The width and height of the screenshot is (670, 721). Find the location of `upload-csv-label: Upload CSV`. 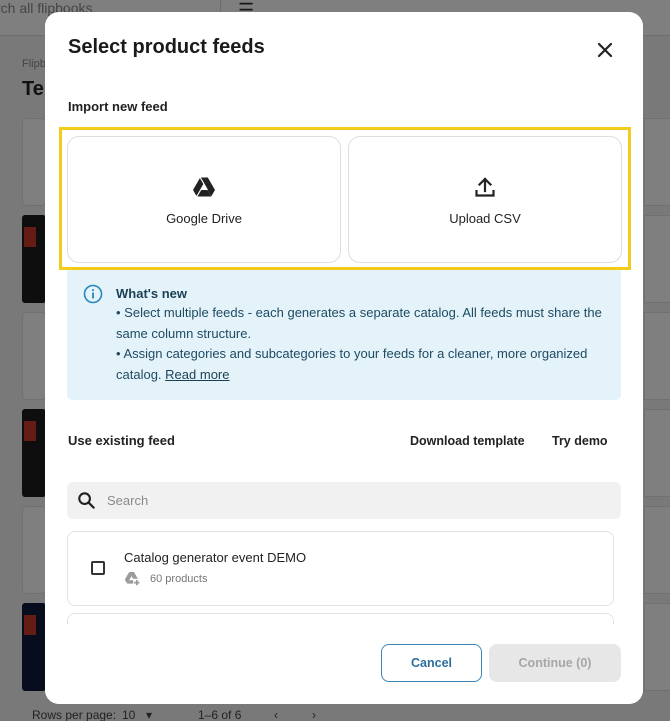

upload-csv-label: Upload CSV is located at coordinates (485, 218).